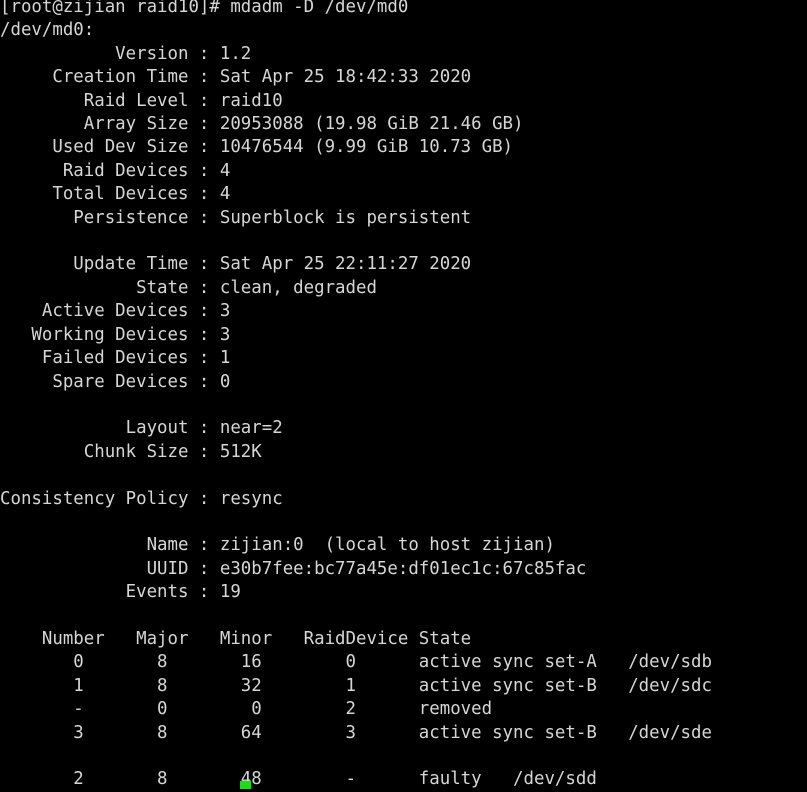 This screenshot has height=792, width=807. I want to click on output-line: Failed Devices : 1, so click(115, 358).